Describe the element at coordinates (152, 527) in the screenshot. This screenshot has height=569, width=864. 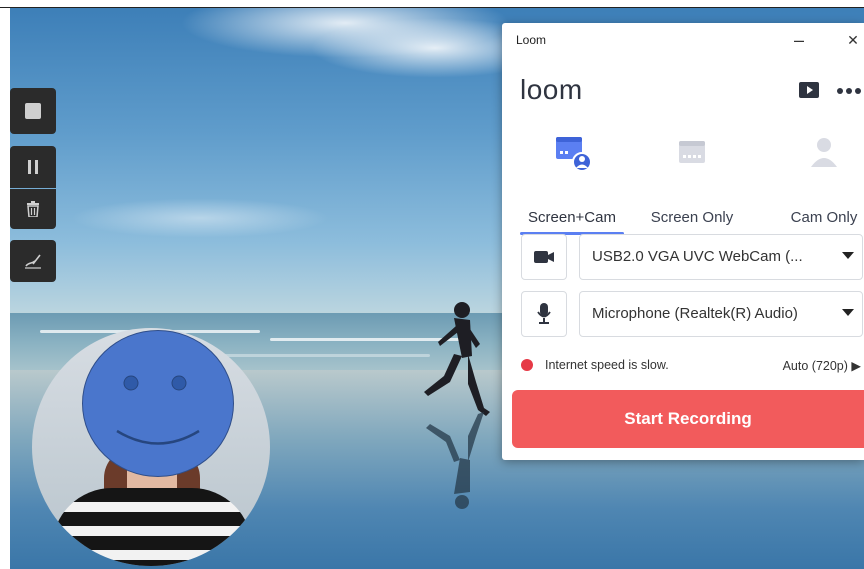
I see `webcam-shirt` at that location.